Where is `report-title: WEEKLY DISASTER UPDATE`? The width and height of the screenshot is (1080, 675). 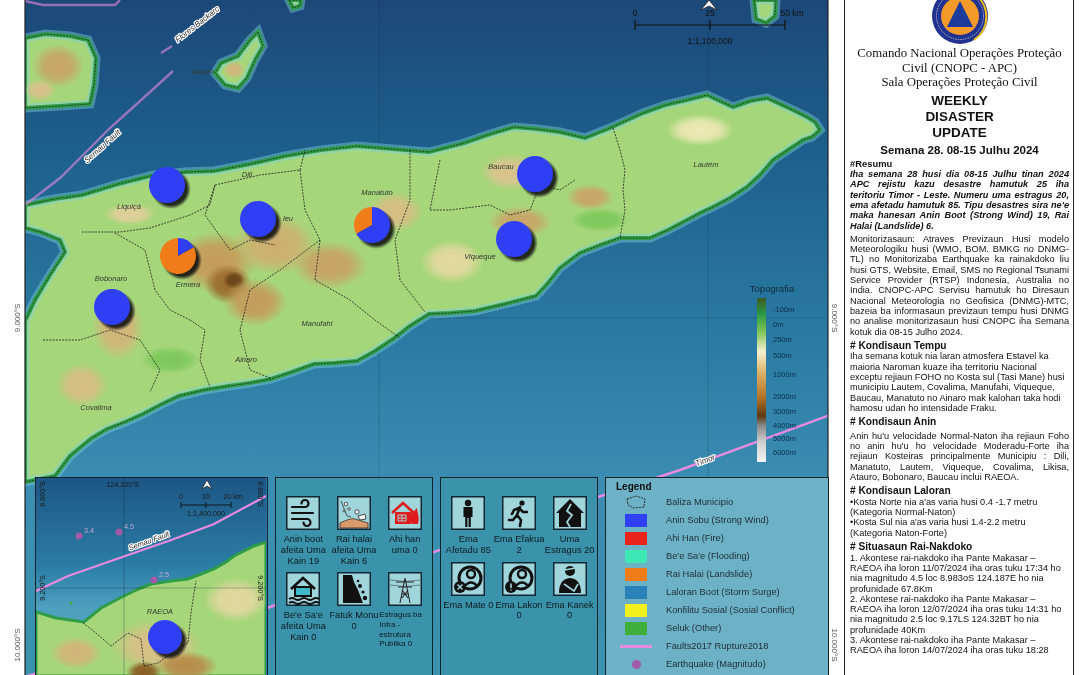
report-title: WEEKLY DISASTER UPDATE is located at coordinates (959, 117).